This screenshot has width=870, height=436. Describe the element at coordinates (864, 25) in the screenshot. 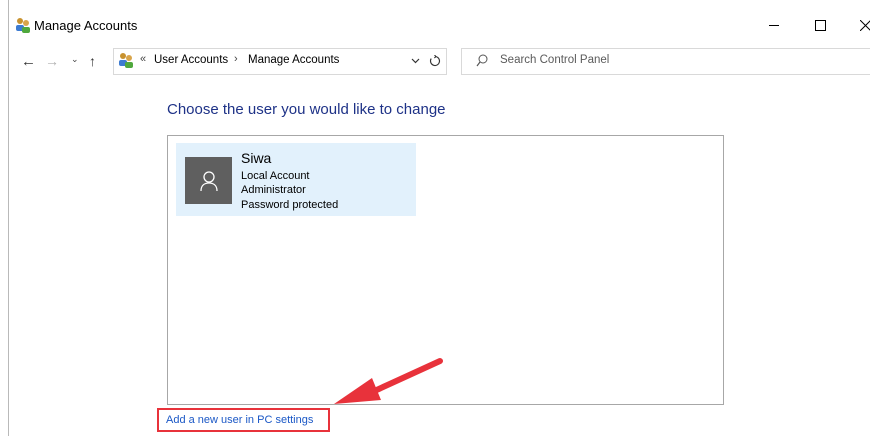

I see `close-icon` at that location.